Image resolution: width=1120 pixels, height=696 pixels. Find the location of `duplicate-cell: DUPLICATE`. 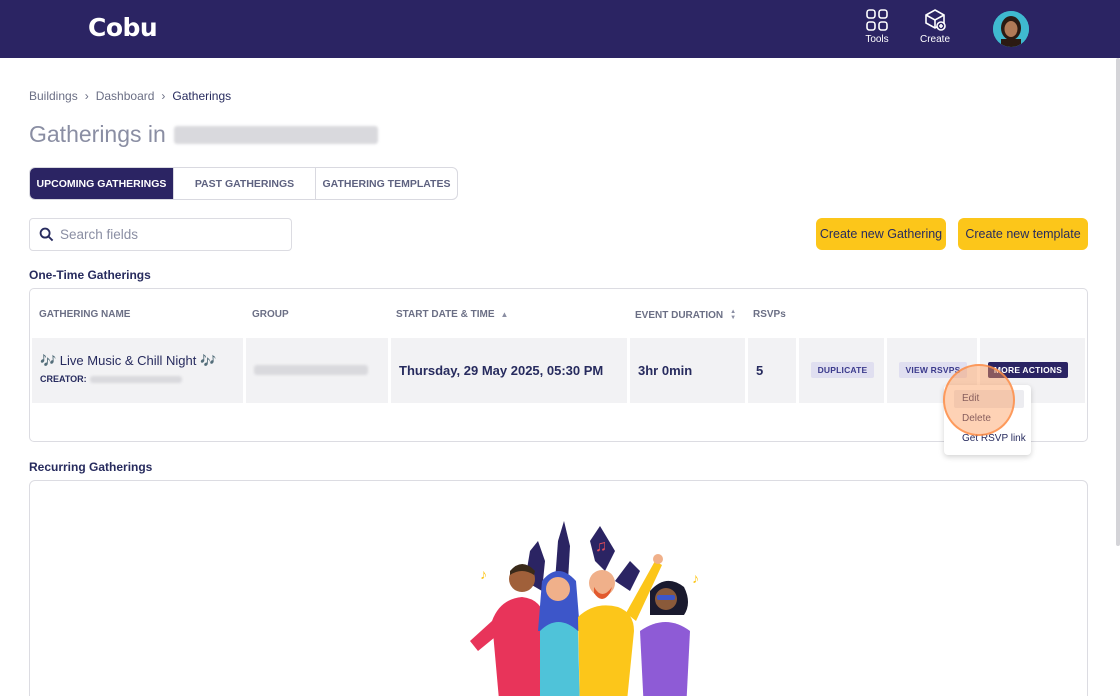

duplicate-cell: DUPLICATE is located at coordinates (841, 370).